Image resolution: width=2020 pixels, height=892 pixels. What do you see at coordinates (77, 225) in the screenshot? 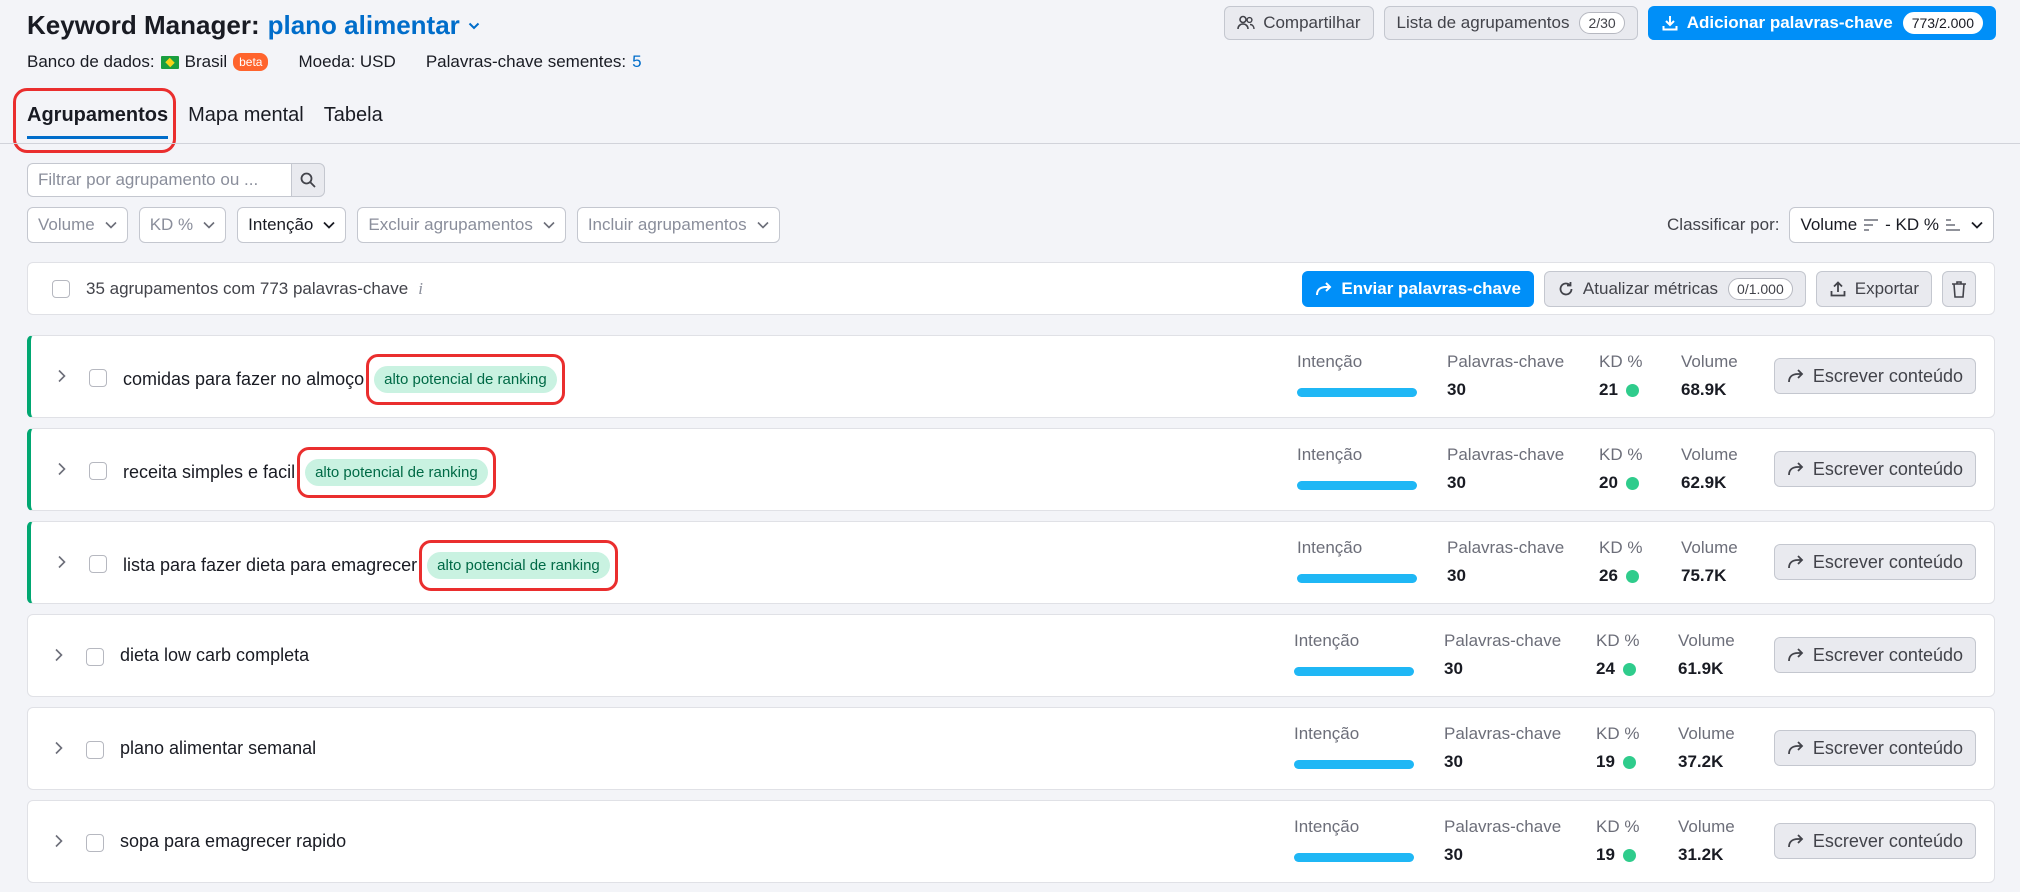
I see `volume-filter: Volume` at bounding box center [77, 225].